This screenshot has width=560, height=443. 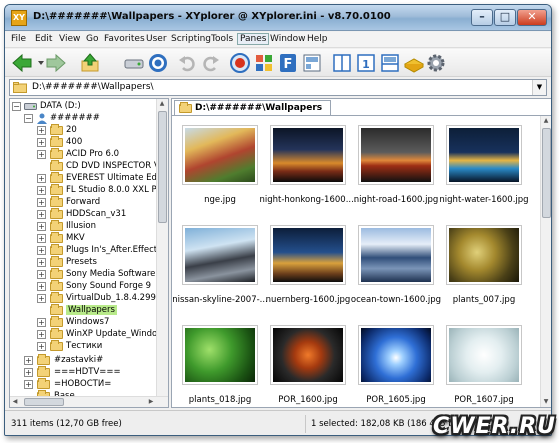 I want to click on folder-icon, so click(x=43, y=383).